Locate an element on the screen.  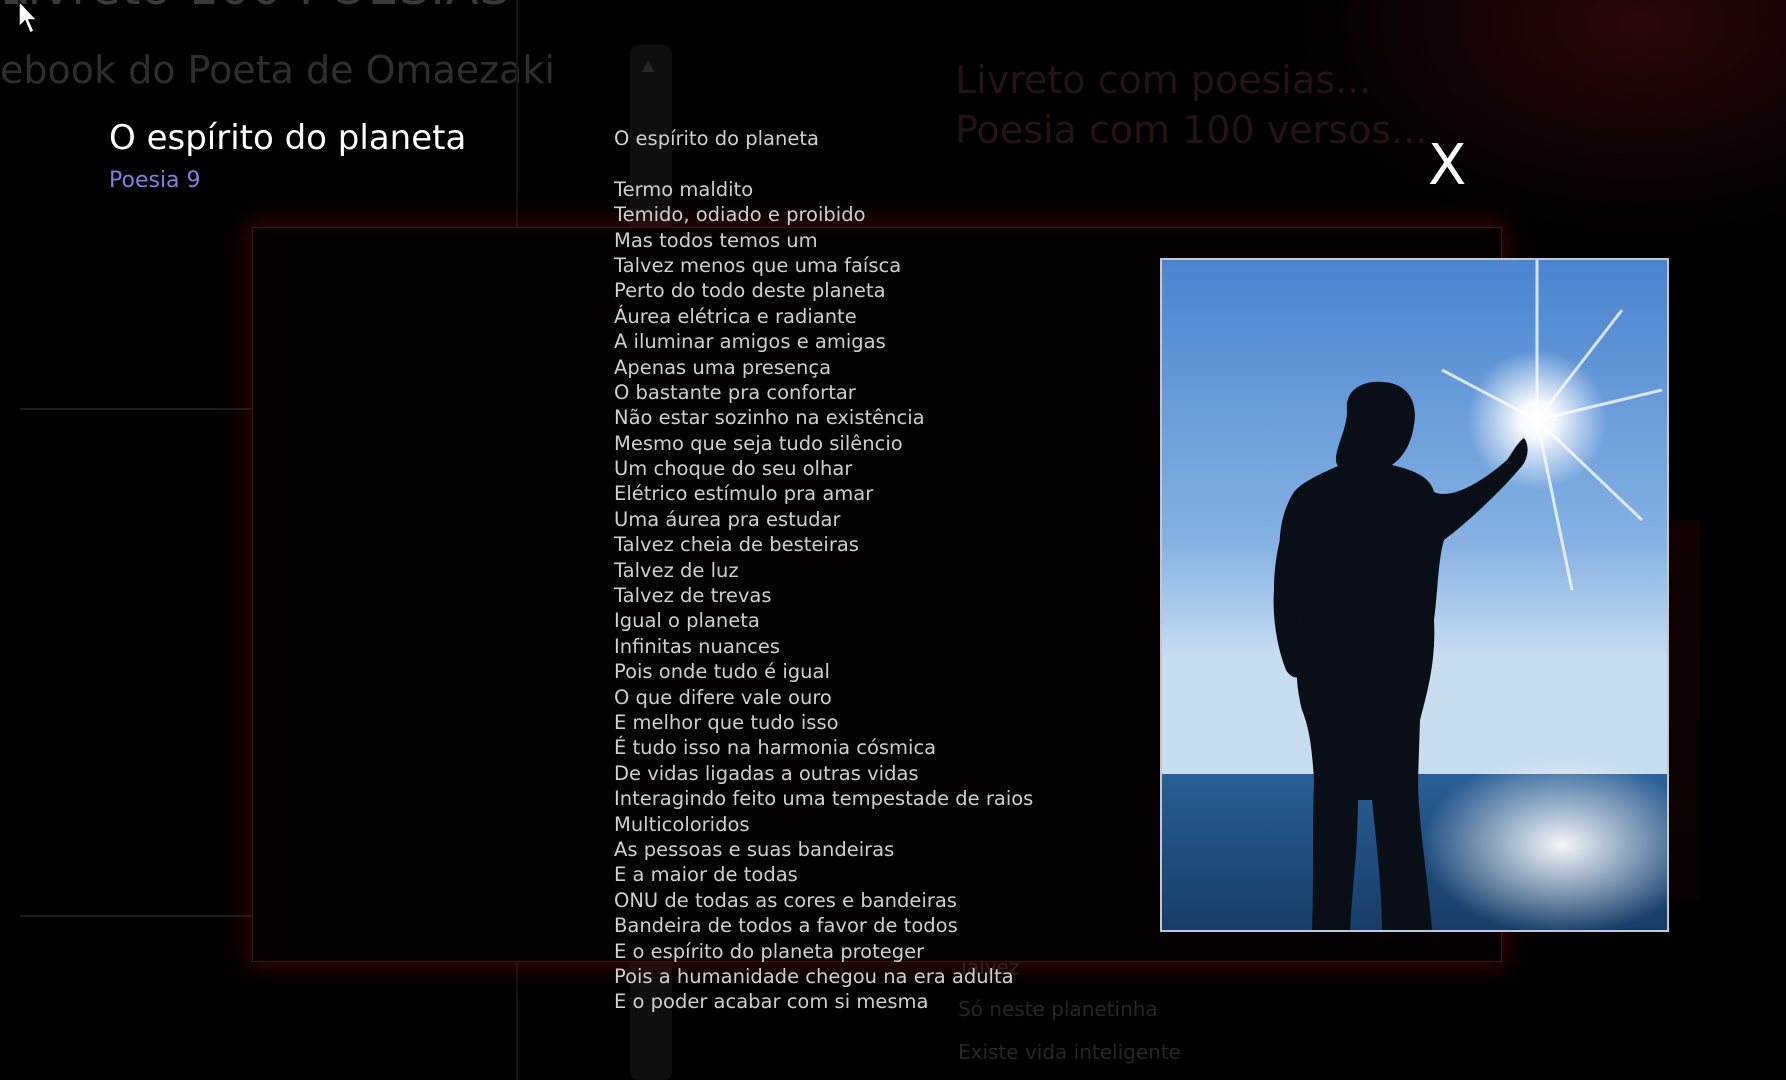
poem-line: Temido, odiado e proibido is located at coordinates (740, 215).